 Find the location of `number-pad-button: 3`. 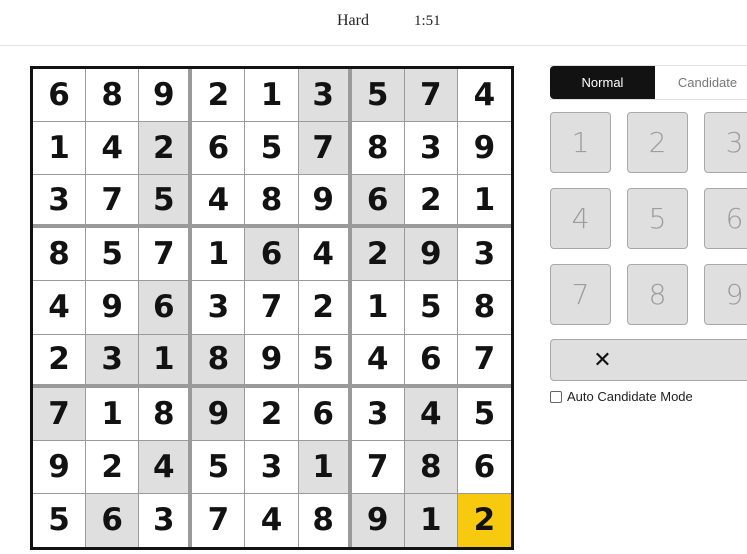

number-pad-button: 3 is located at coordinates (725, 142).